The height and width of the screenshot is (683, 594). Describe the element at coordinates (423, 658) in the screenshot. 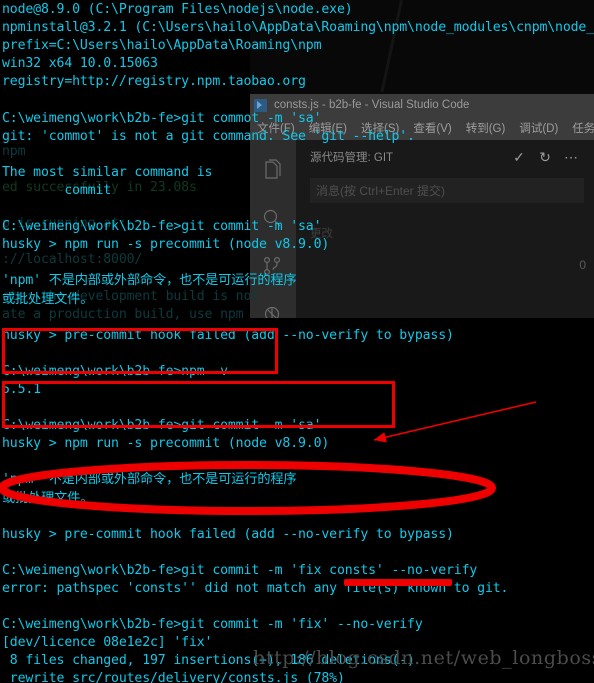

I see `watermark-url: http://blog.csdn.net/web_longboss` at that location.